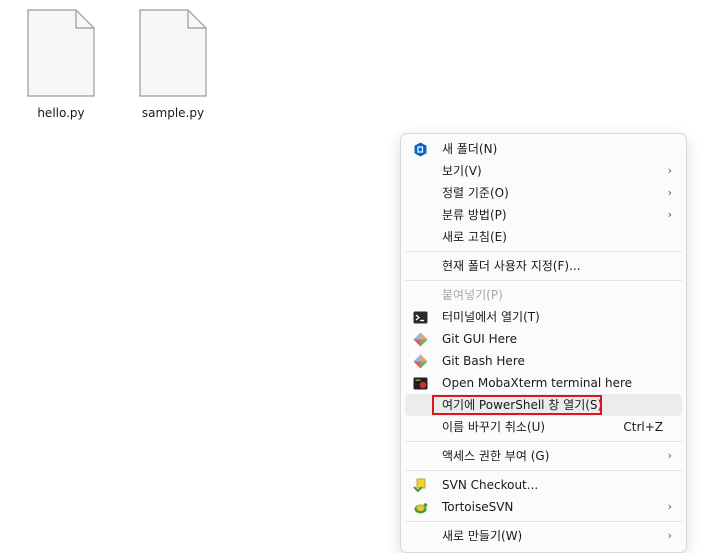 This screenshot has width=701, height=553. Describe the element at coordinates (543, 295) in the screenshot. I see `menu-item-paste: 붙여넣기(P)` at that location.